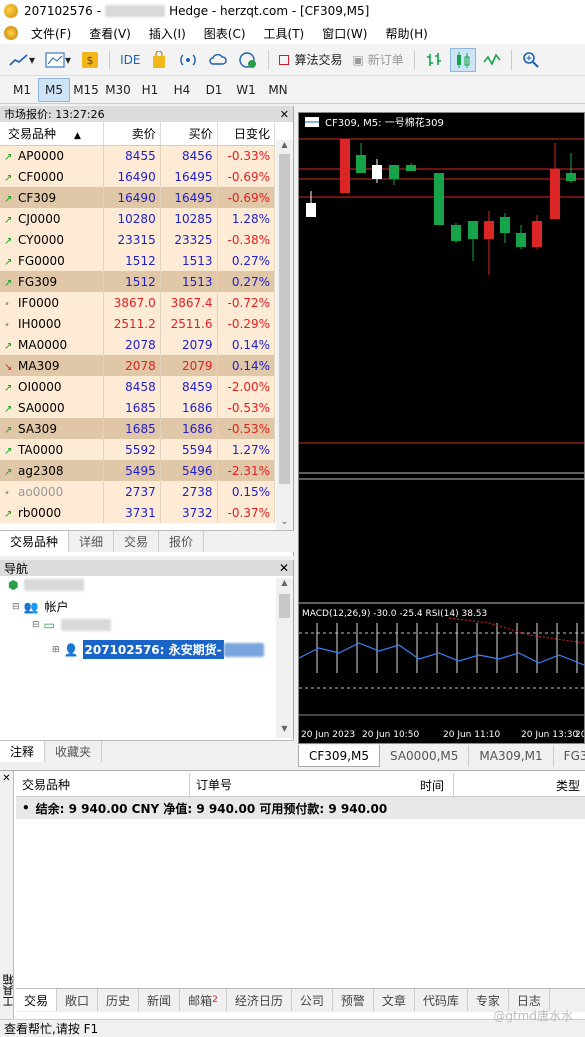  What do you see at coordinates (462, 59) in the screenshot?
I see `candlestick-icon` at bounding box center [462, 59].